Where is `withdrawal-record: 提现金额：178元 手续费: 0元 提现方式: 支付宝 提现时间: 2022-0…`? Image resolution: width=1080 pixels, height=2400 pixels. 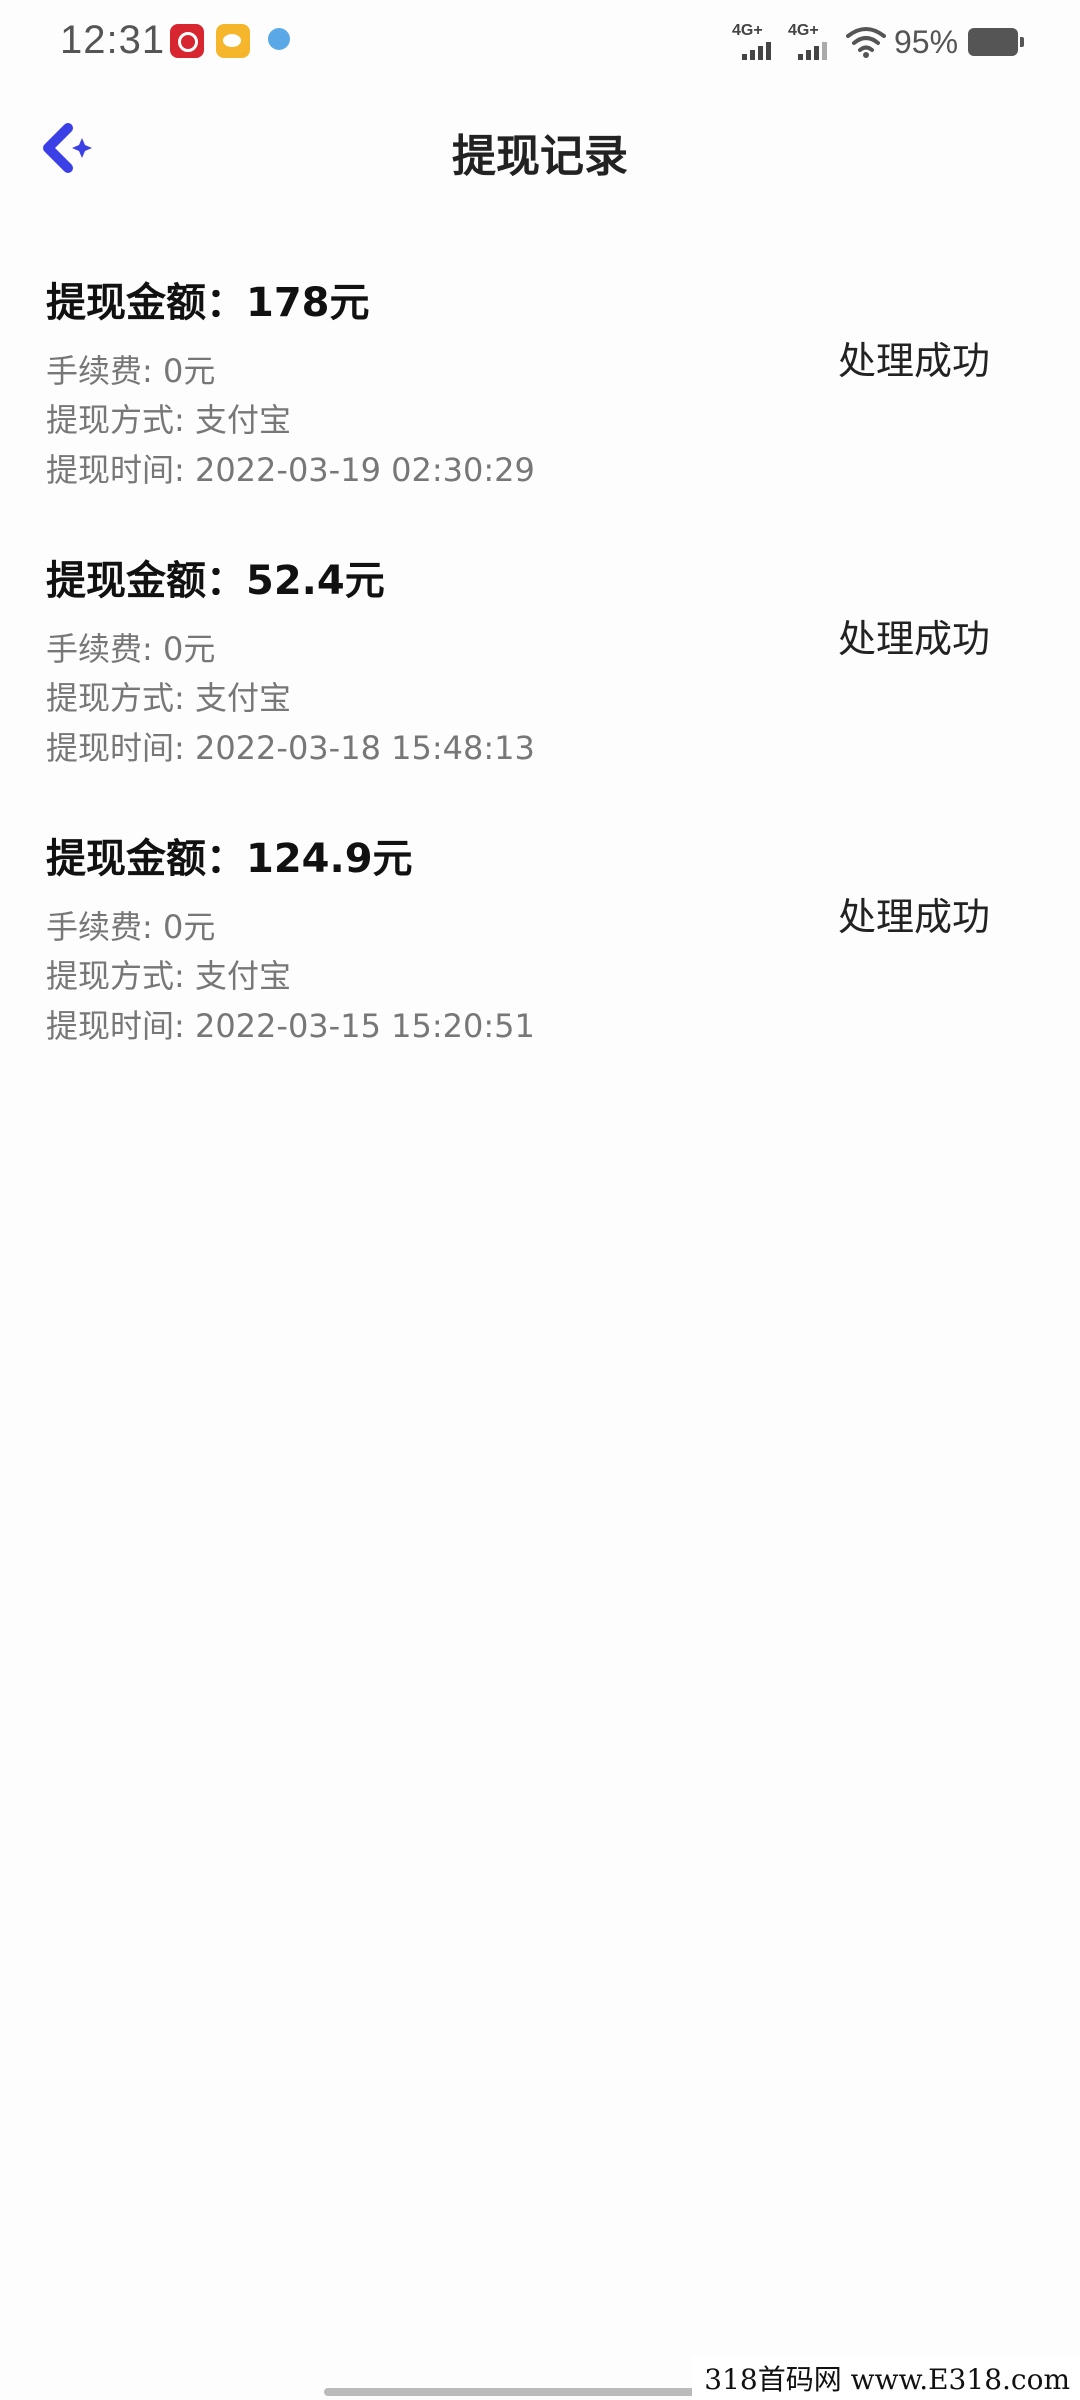
withdrawal-record: 提现金额：178元 手续费: 0元 提现方式: 支付宝 提现时间: 2022-0… is located at coordinates (540, 399).